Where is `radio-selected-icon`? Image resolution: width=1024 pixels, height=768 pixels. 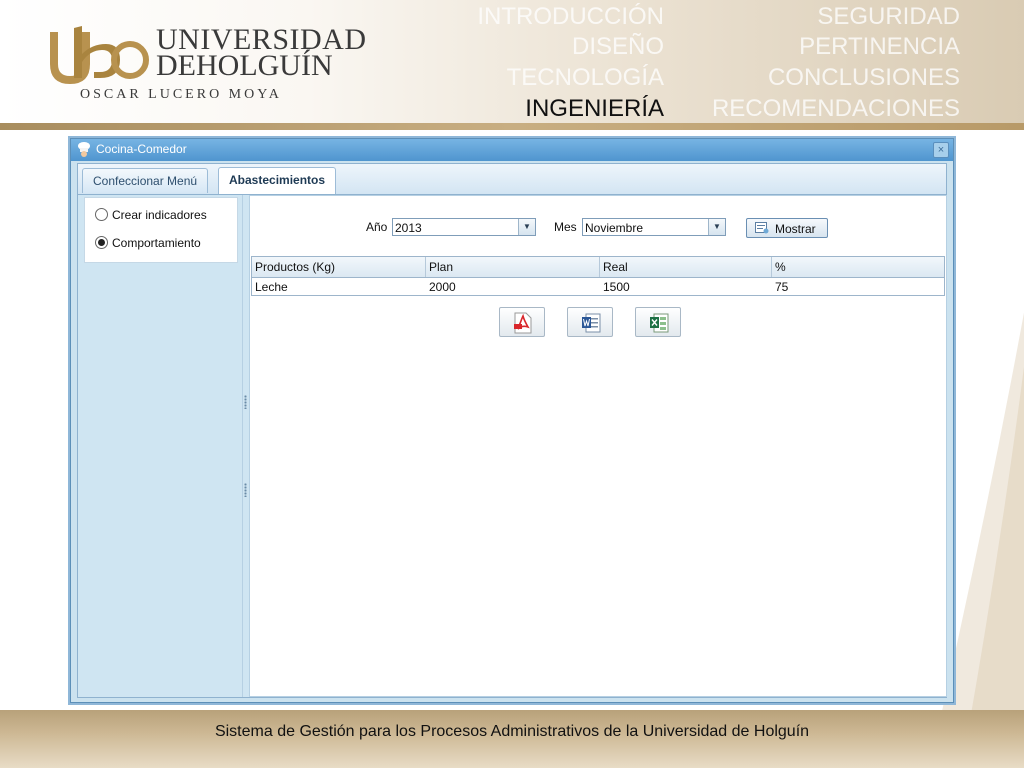
radio-selected-icon is located at coordinates (101, 242).